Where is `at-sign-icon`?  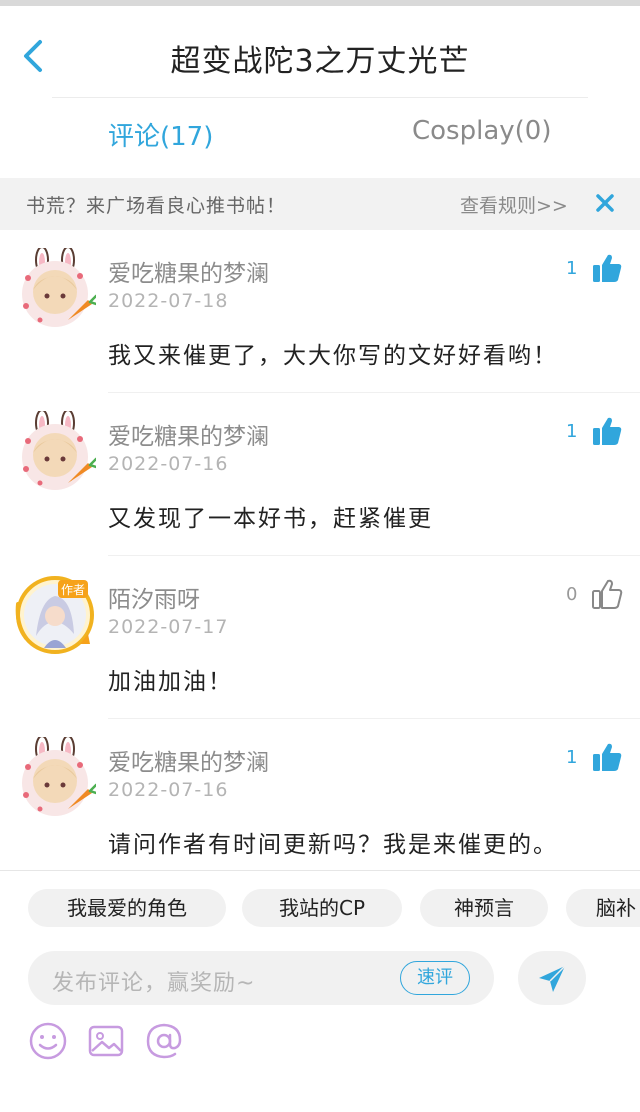 at-sign-icon is located at coordinates (164, 1041).